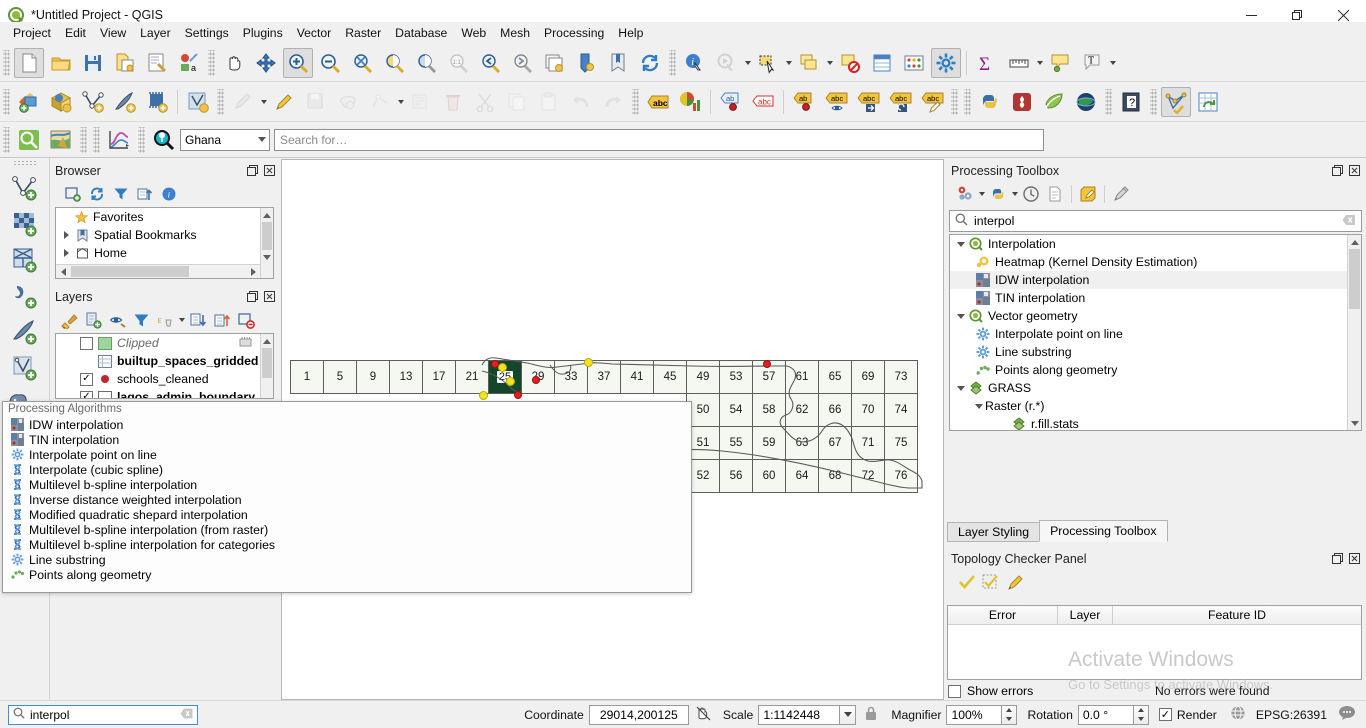 The width and height of the screenshot is (1366, 728). What do you see at coordinates (901, 377) in the screenshot?
I see `grid-cell: 73` at bounding box center [901, 377].